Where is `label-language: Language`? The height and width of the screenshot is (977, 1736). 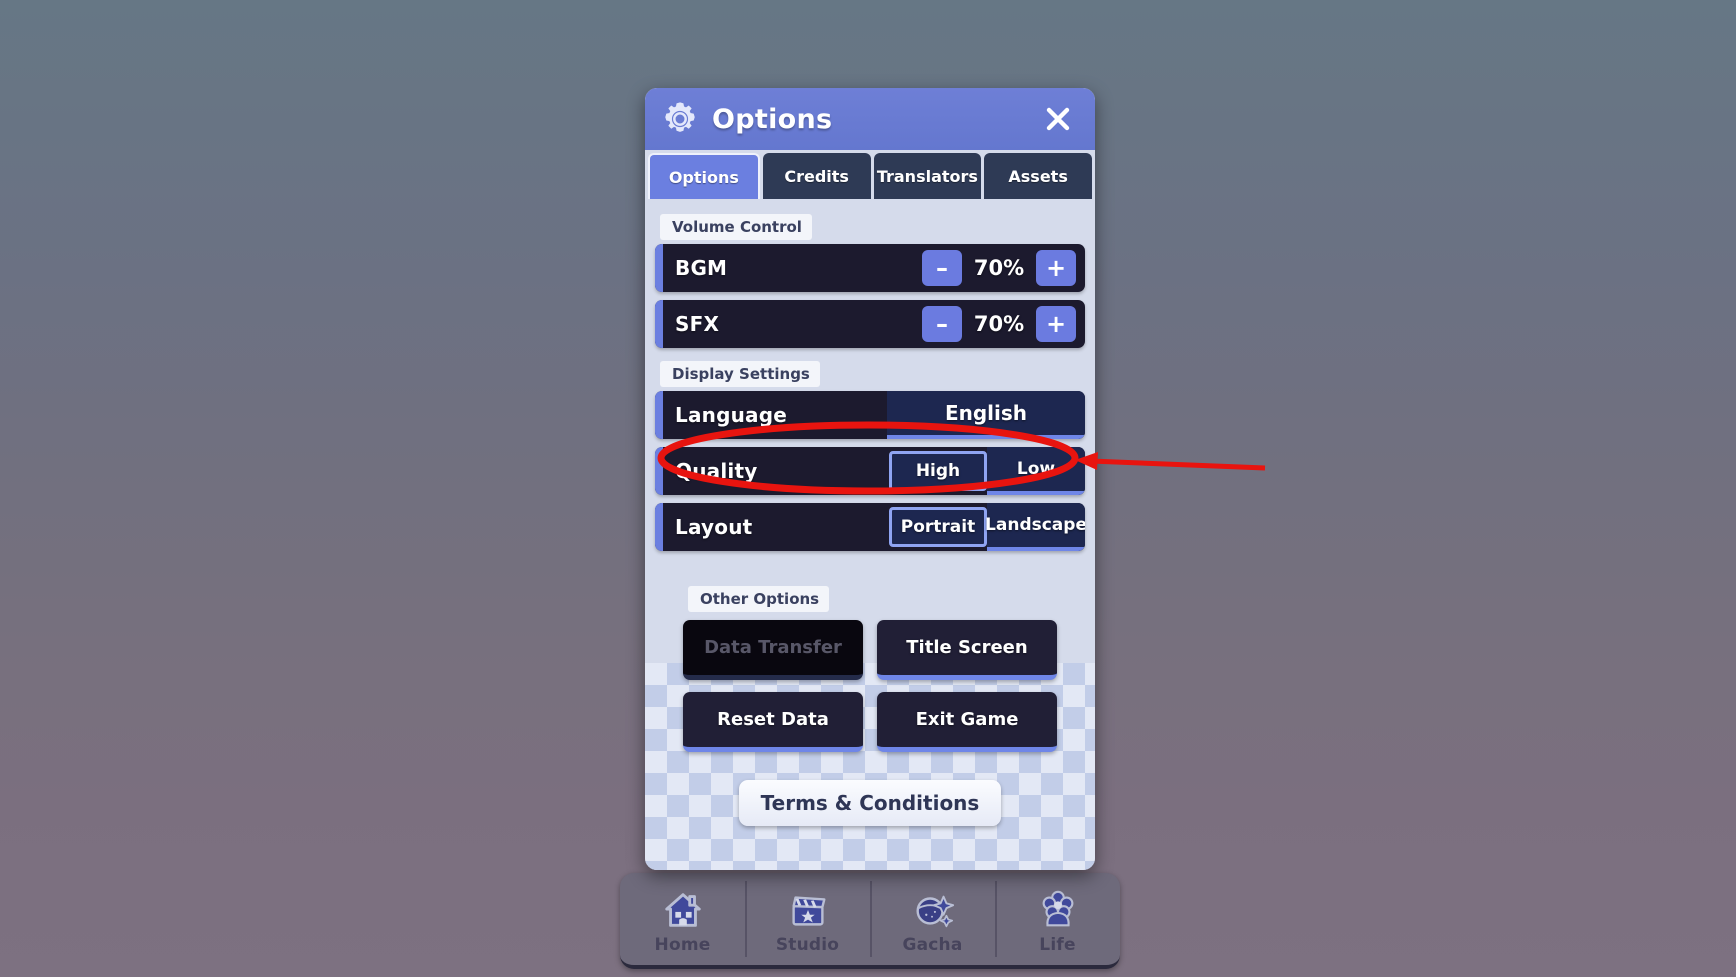
label-language: Language is located at coordinates (731, 415).